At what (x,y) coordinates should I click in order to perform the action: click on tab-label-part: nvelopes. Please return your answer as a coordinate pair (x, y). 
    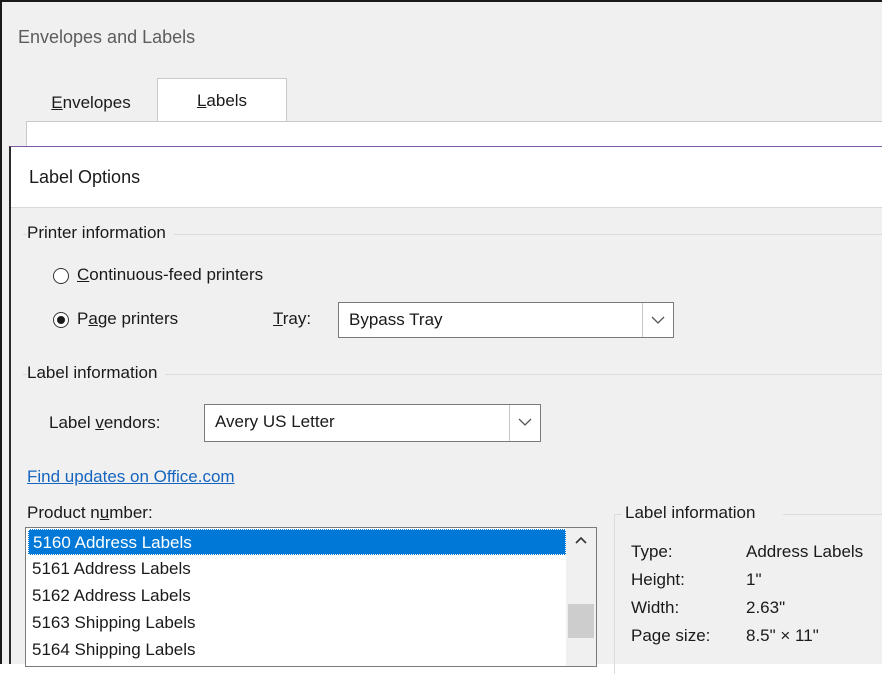
    Looking at the image, I should click on (96, 102).